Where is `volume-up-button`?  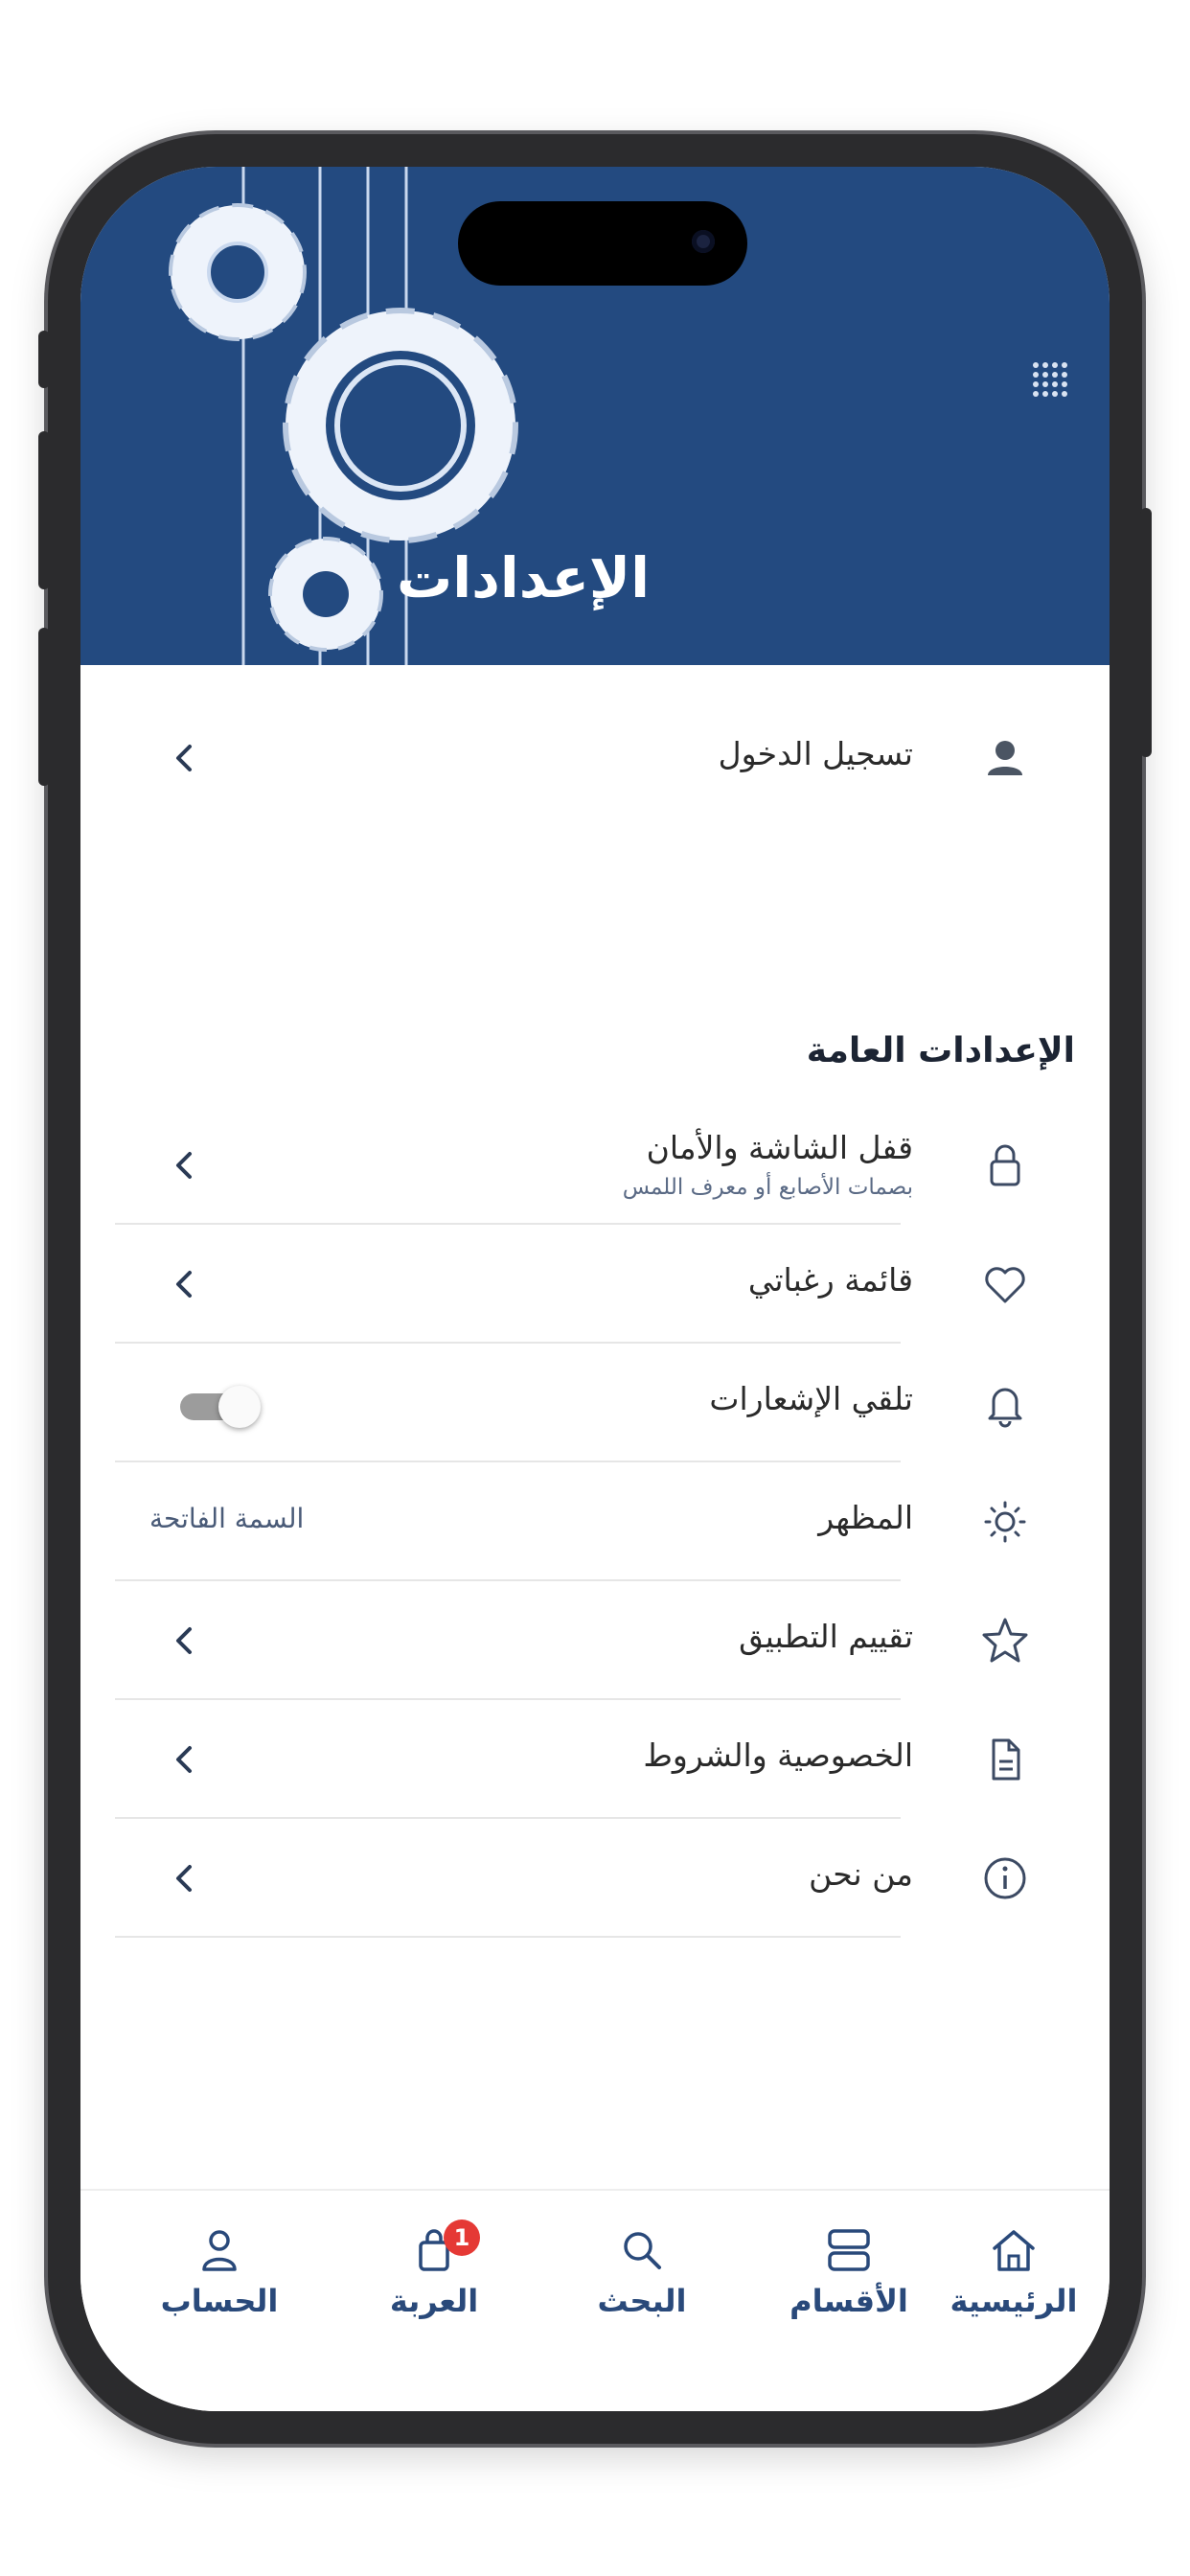 volume-up-button is located at coordinates (44, 510).